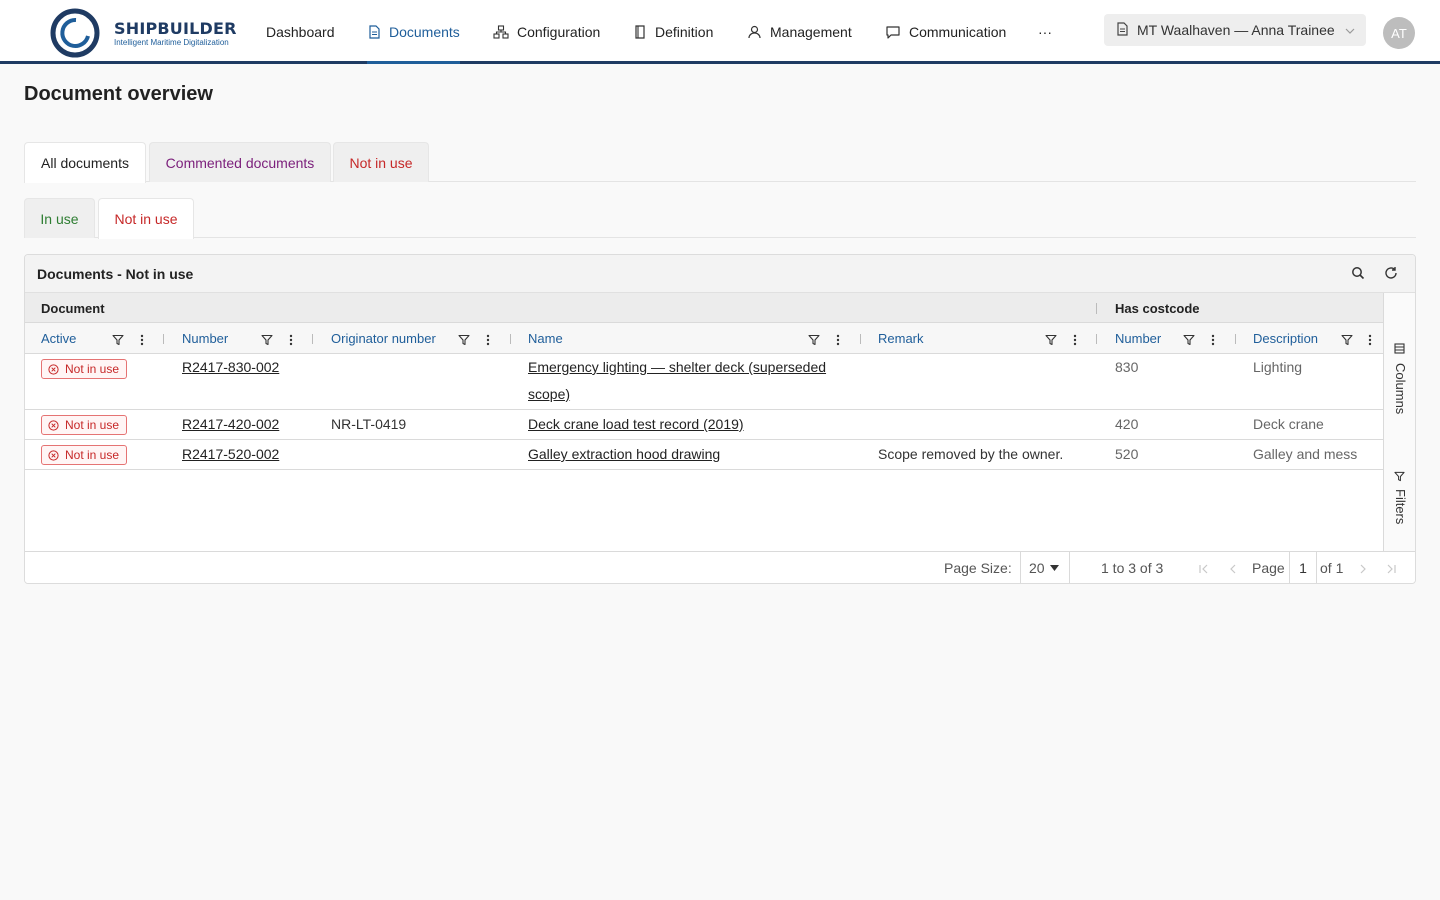 Image resolution: width=1440 pixels, height=900 pixels. I want to click on column-header-name: Name, so click(545, 338).